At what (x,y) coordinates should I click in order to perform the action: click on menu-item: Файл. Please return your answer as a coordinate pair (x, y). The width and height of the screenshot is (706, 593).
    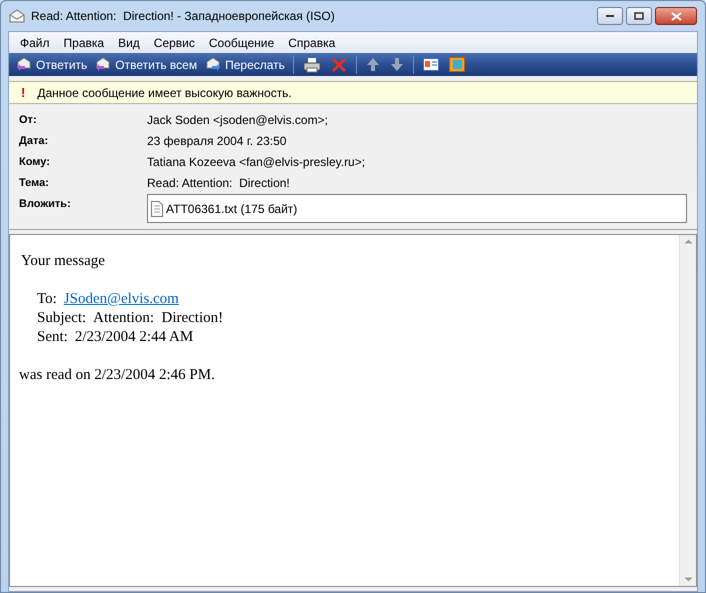
    Looking at the image, I should click on (35, 43).